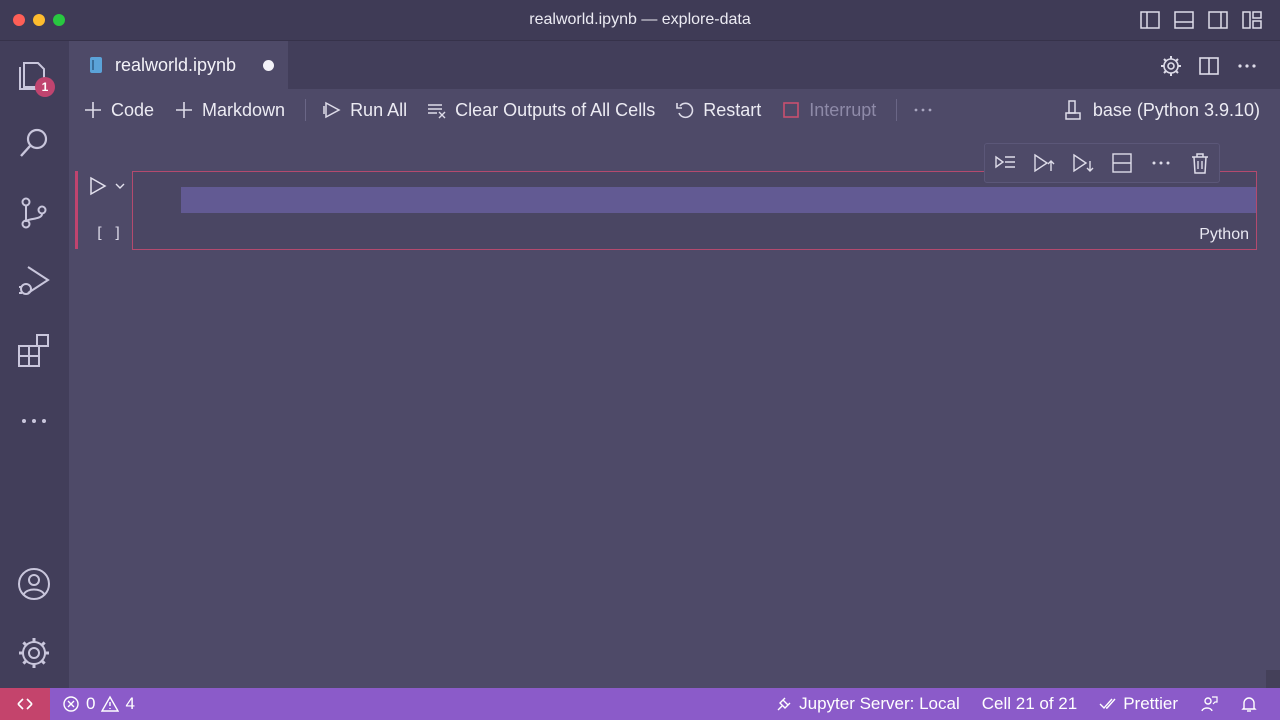 This screenshot has height=720, width=1280. I want to click on cell-position-label: Cell 21 of 21, so click(1029, 703).